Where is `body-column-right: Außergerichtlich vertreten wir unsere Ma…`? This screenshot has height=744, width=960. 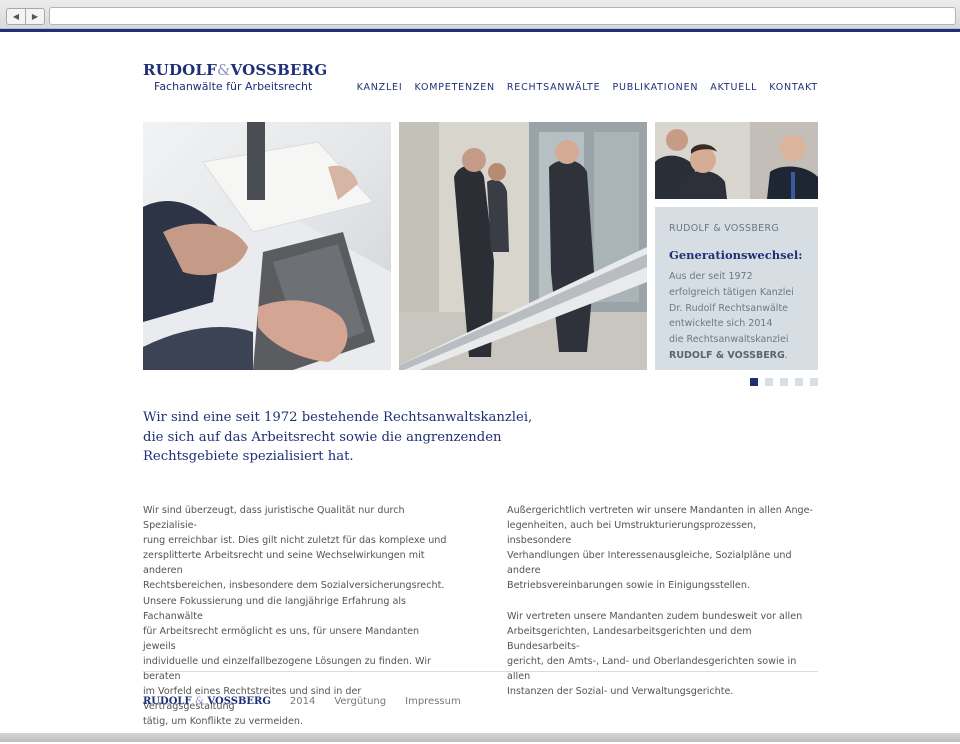
body-column-right: Außergerichtlich vertreten wir unsere Ma… is located at coordinates (662, 608).